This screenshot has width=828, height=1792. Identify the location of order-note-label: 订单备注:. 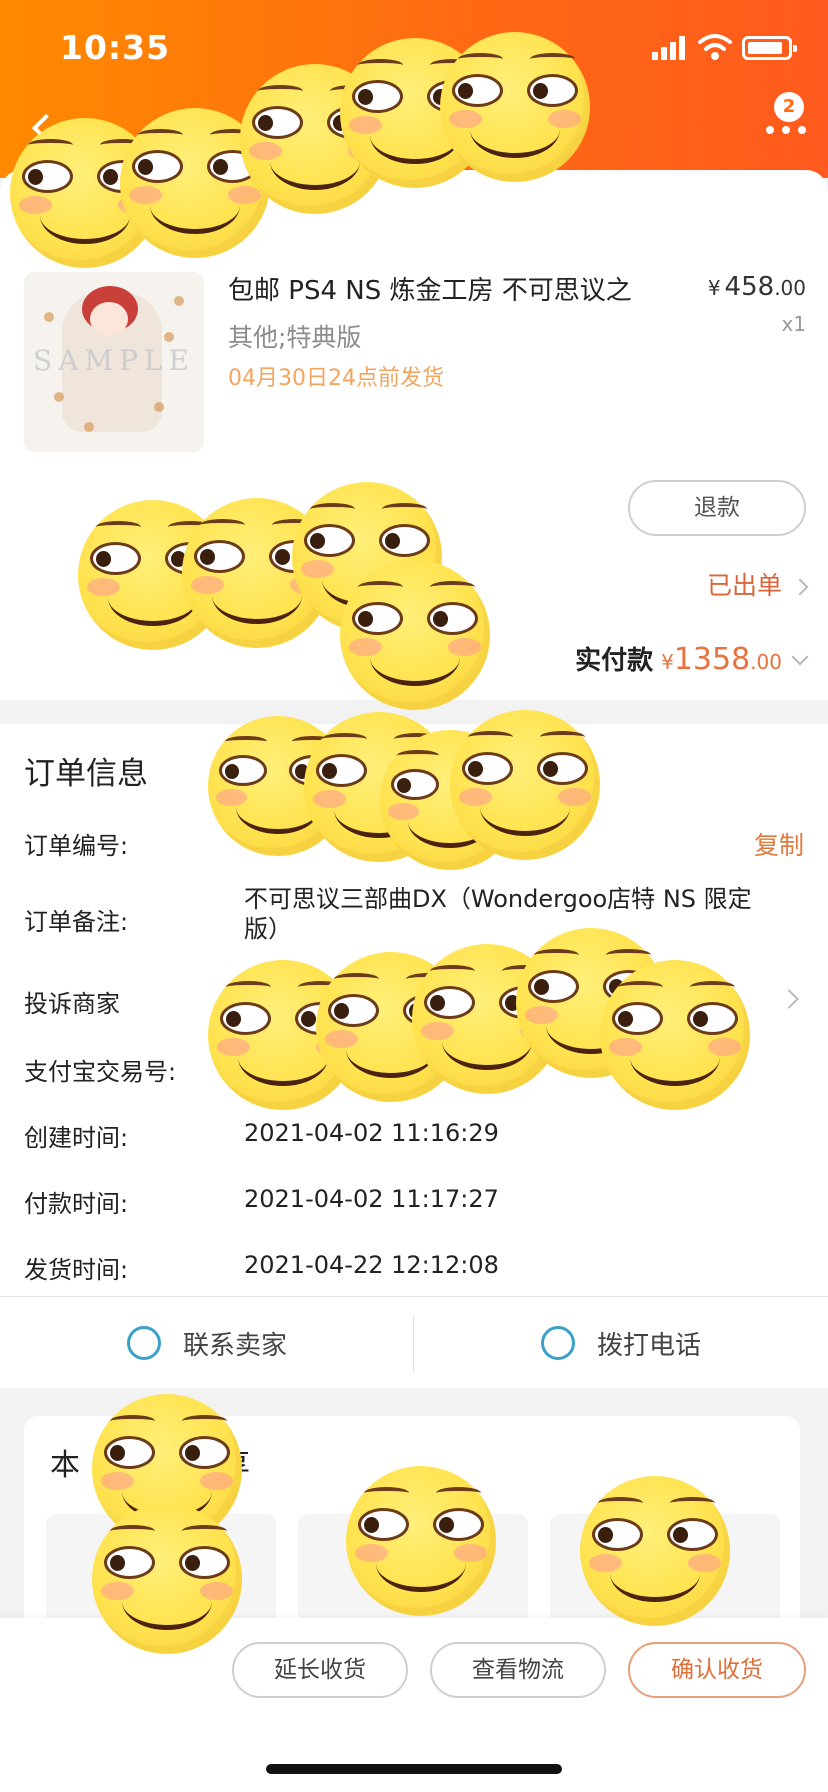
(76, 922).